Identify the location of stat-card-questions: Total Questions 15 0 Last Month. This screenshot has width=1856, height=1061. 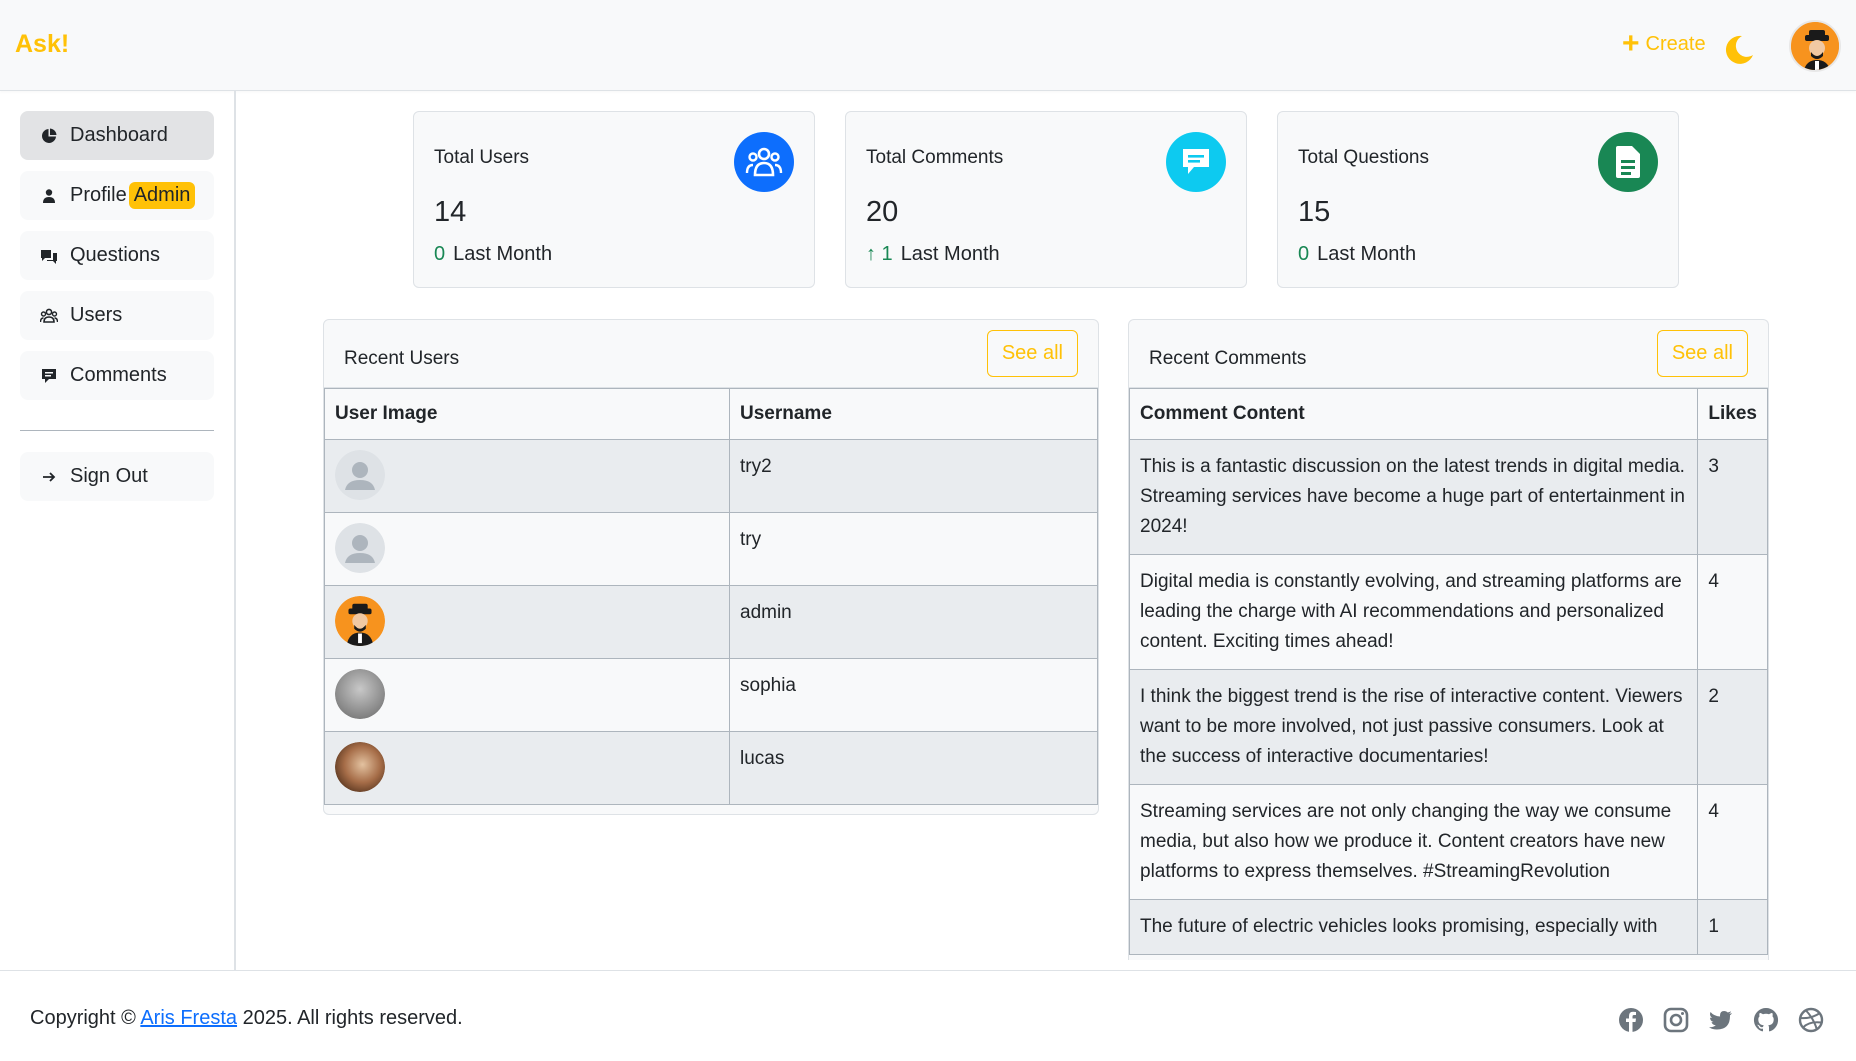
(1478, 199).